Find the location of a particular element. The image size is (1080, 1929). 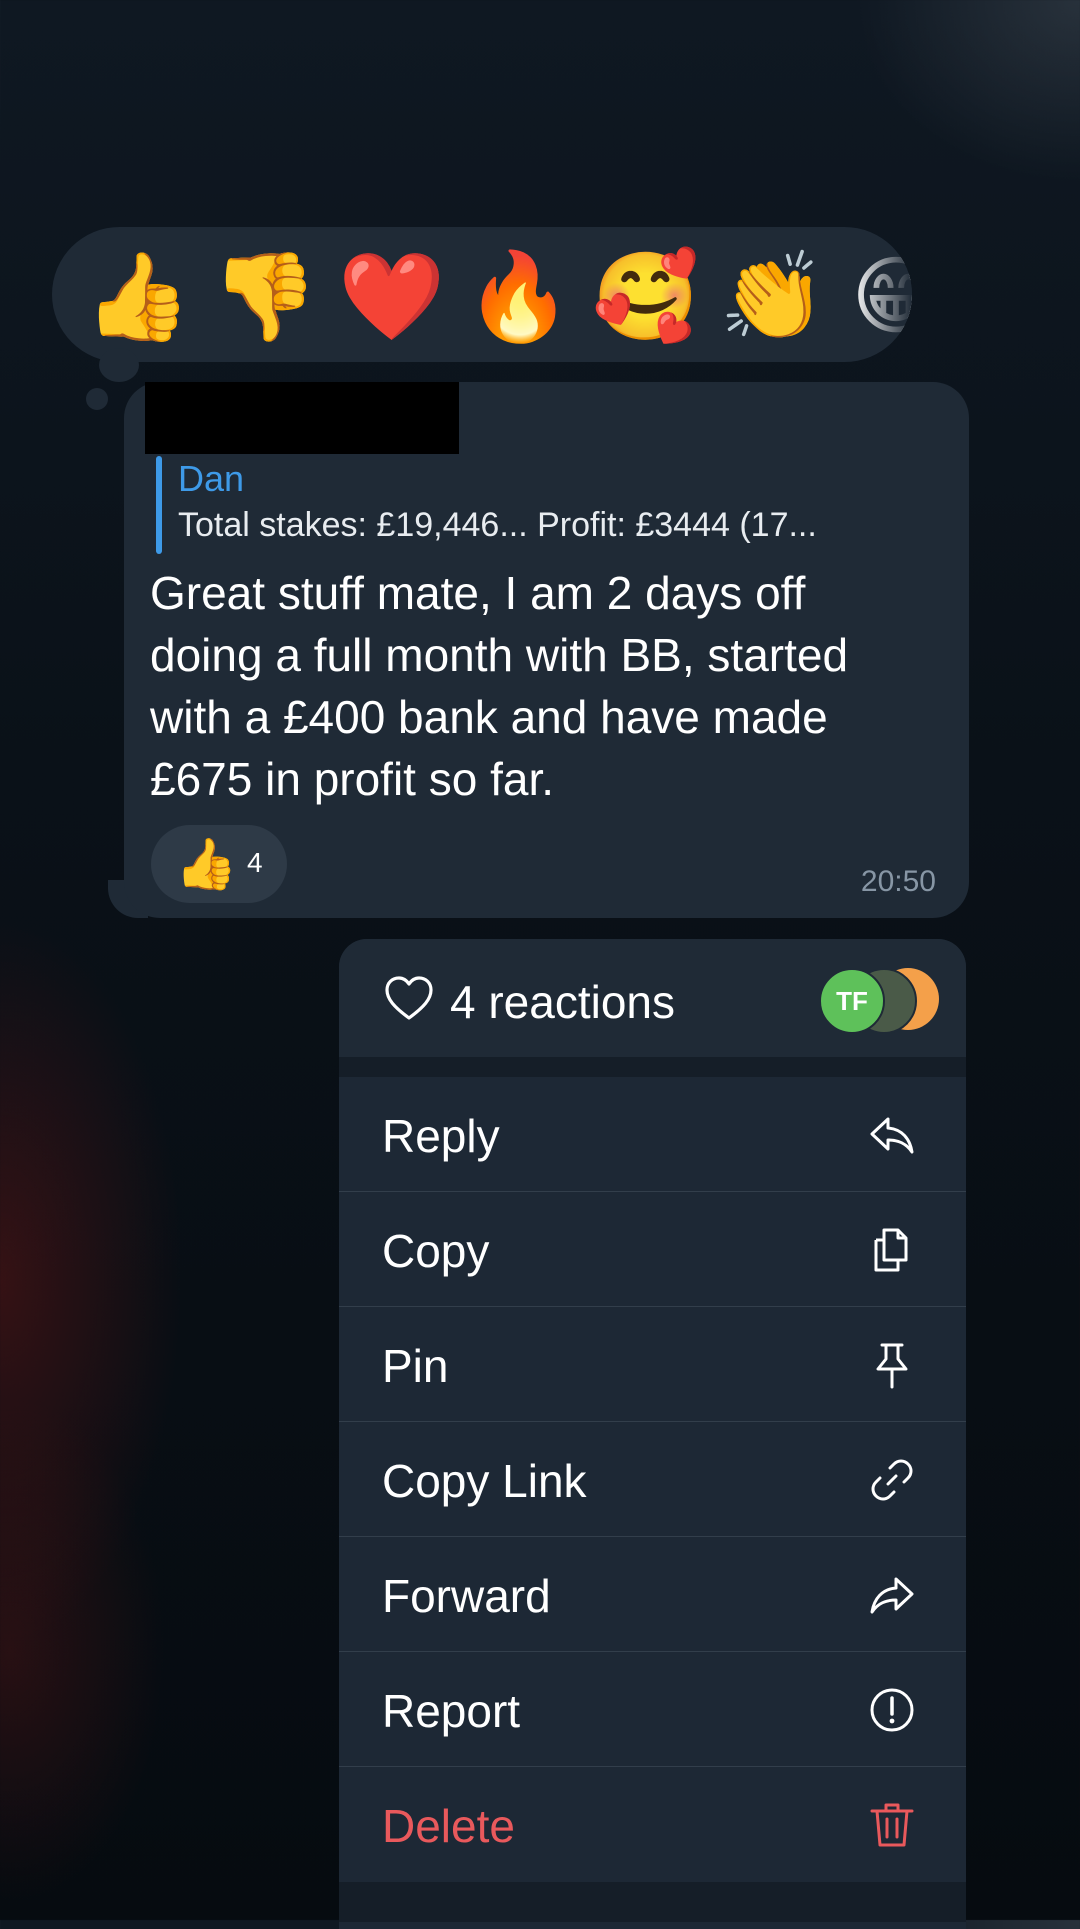

clapping-hands-icon: 👏 is located at coordinates (772, 297).